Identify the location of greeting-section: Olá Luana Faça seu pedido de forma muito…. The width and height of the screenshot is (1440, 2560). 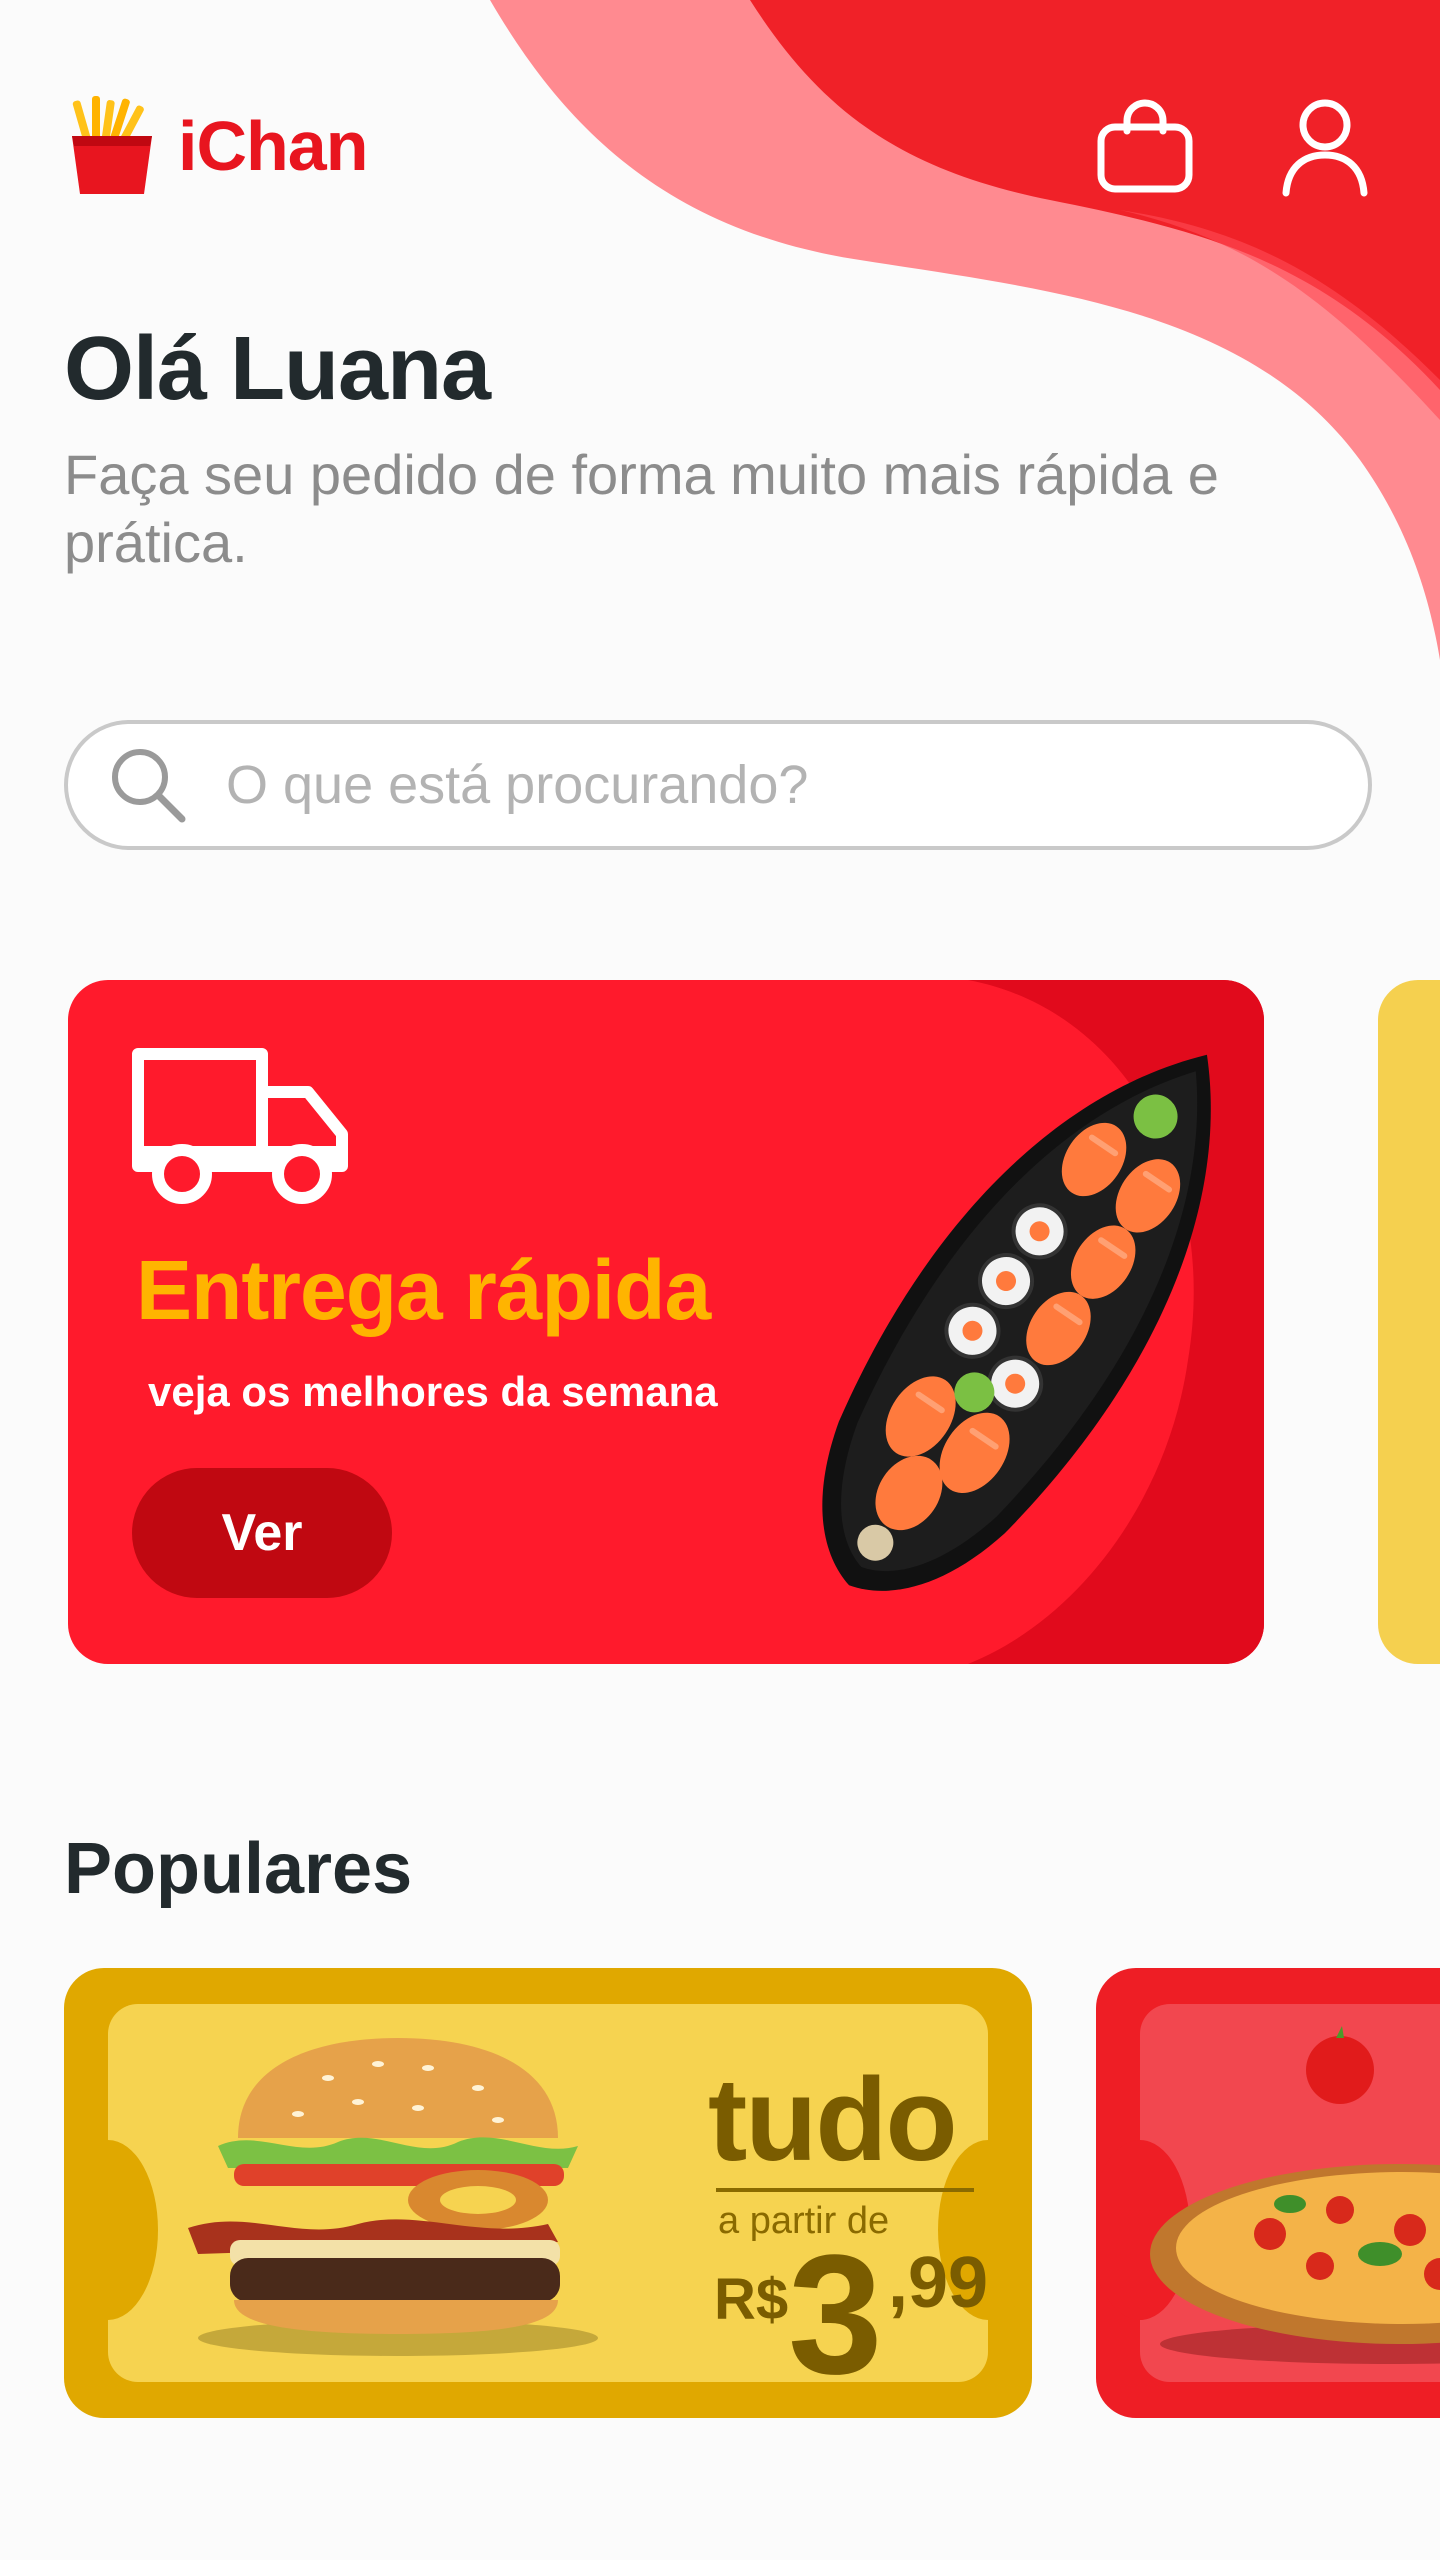
(704, 447).